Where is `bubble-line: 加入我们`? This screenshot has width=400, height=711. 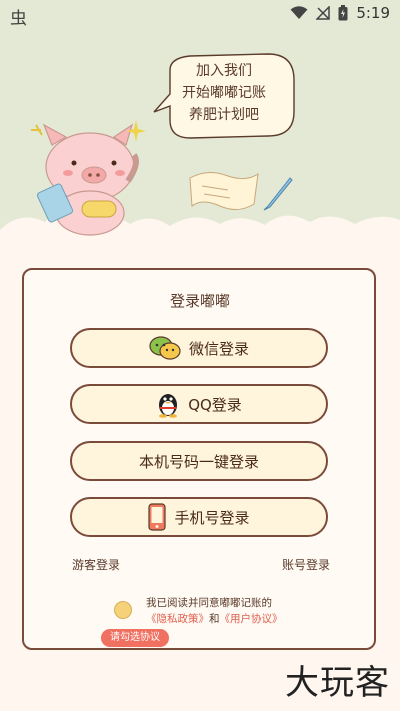 bubble-line: 加入我们 is located at coordinates (224, 71).